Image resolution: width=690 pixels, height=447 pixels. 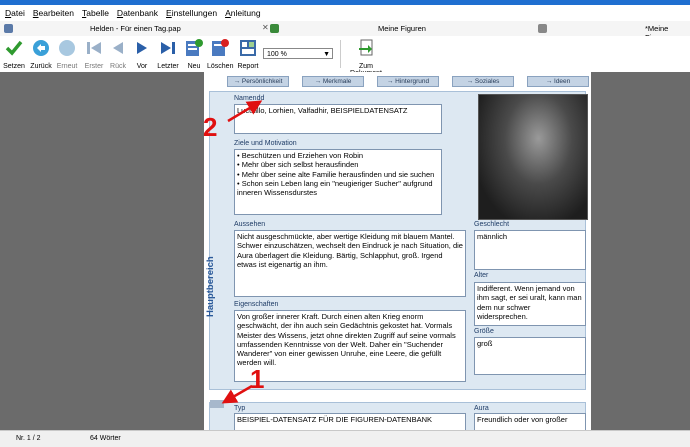 What do you see at coordinates (240, 408) in the screenshot?
I see `typ-label: Typ` at bounding box center [240, 408].